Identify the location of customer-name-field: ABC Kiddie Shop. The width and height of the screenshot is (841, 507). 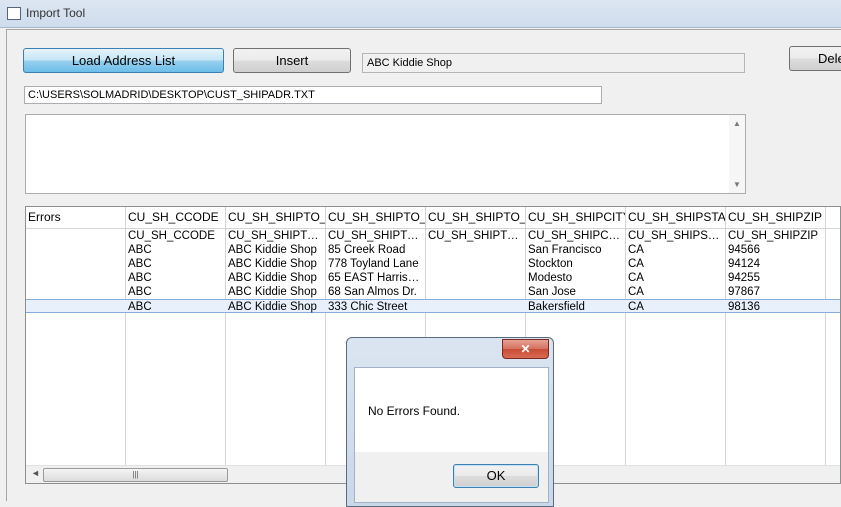
(553, 63).